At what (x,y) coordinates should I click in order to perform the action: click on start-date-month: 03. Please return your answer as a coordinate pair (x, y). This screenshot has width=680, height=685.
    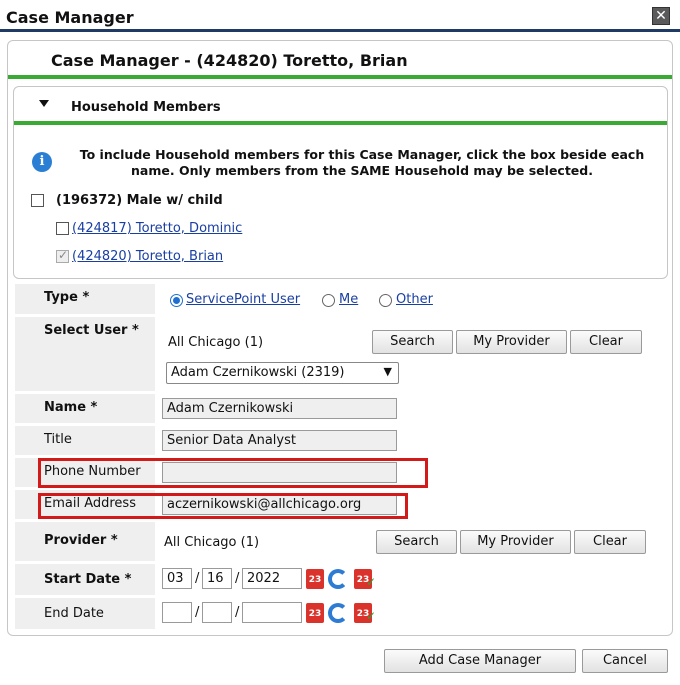
    Looking at the image, I should click on (177, 578).